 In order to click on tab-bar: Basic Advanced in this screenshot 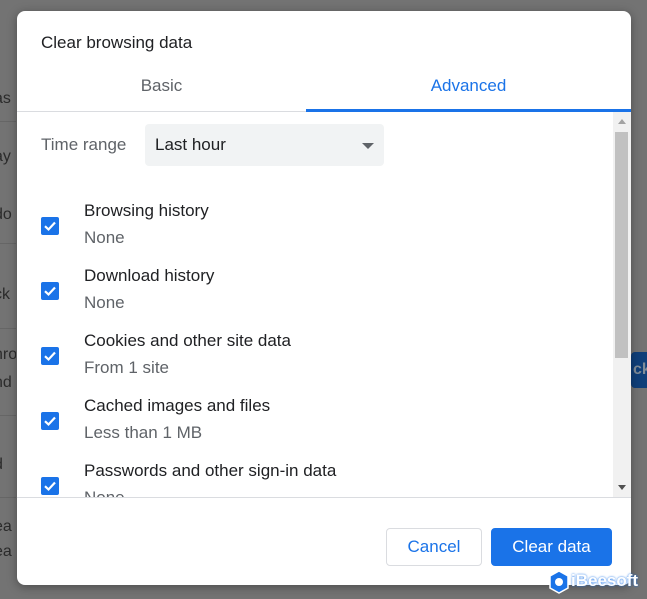, I will do `click(324, 89)`.